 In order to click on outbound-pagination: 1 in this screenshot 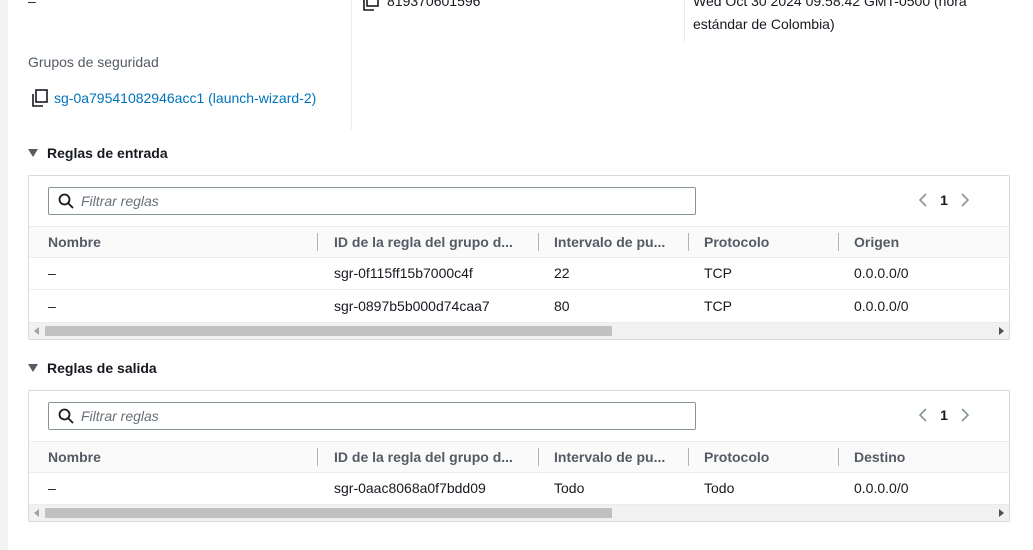, I will do `click(944, 415)`.